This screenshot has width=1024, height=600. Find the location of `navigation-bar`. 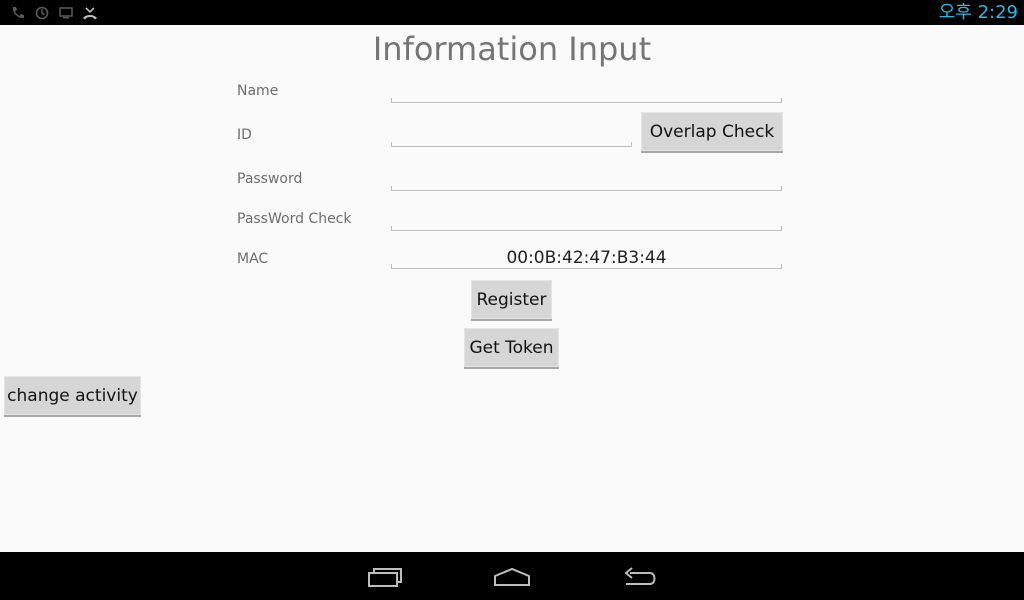

navigation-bar is located at coordinates (512, 576).